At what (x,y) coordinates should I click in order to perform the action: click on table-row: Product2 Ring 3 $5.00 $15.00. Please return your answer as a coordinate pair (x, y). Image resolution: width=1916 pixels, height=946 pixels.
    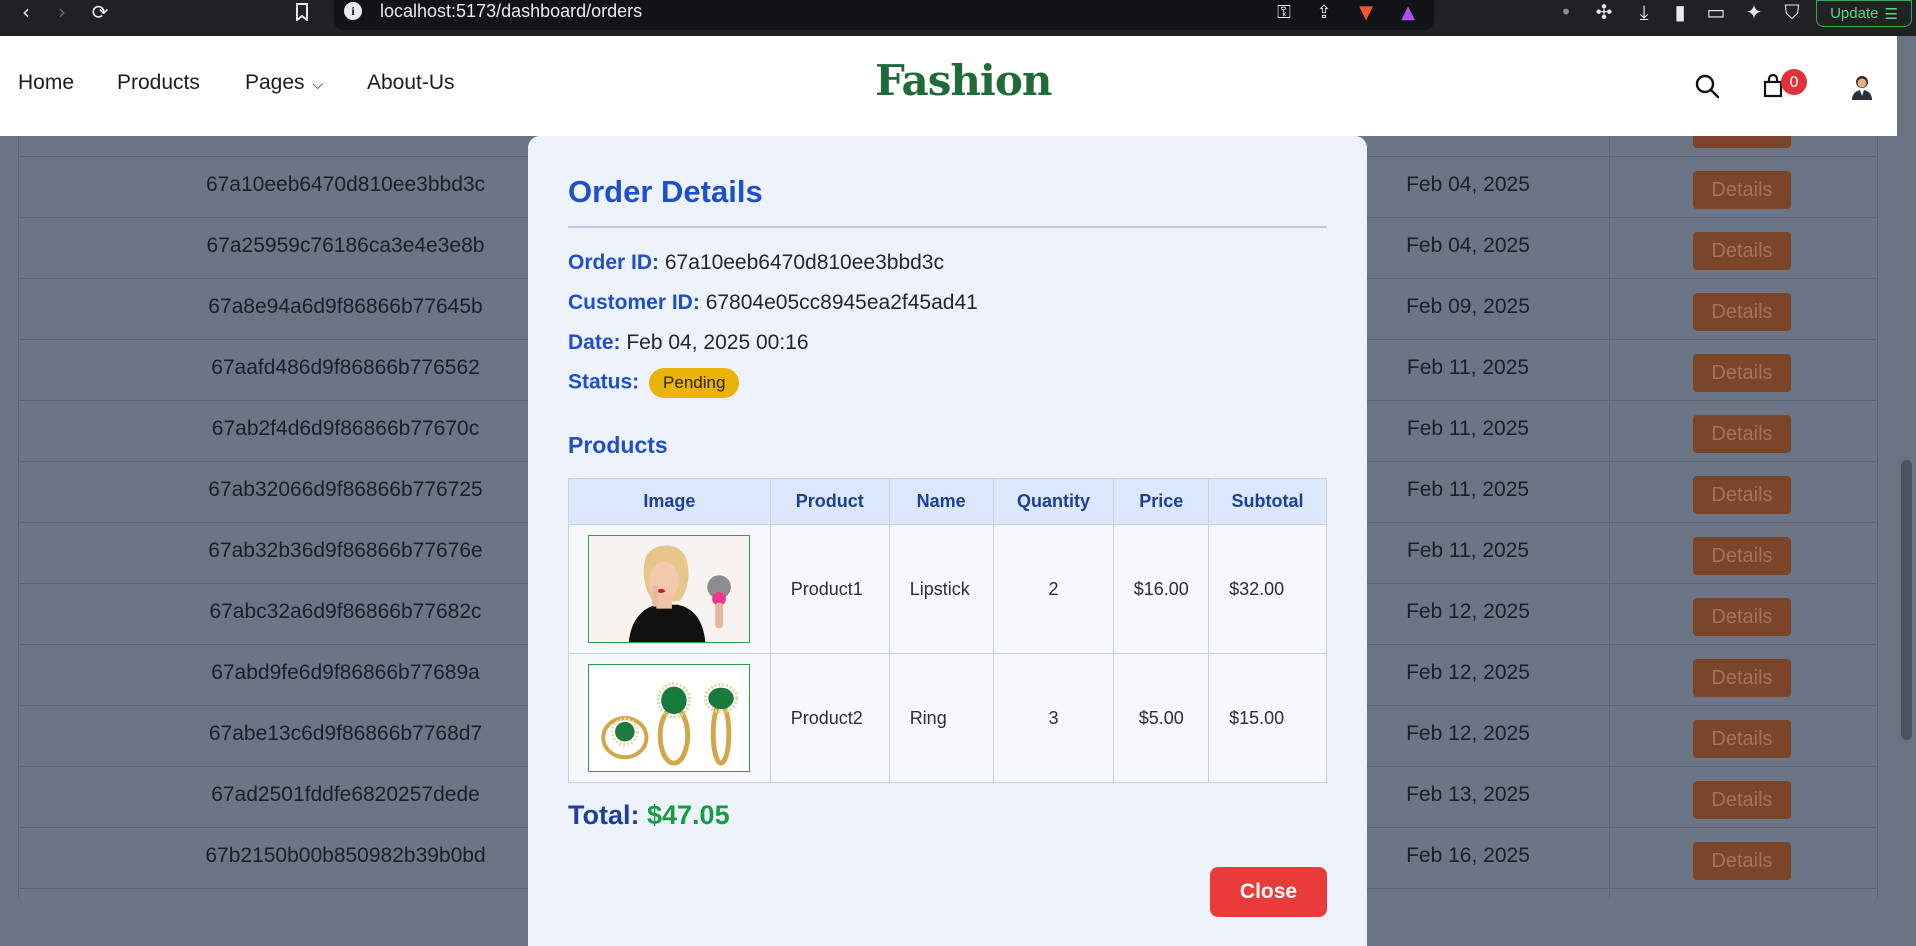
    Looking at the image, I should click on (947, 718).